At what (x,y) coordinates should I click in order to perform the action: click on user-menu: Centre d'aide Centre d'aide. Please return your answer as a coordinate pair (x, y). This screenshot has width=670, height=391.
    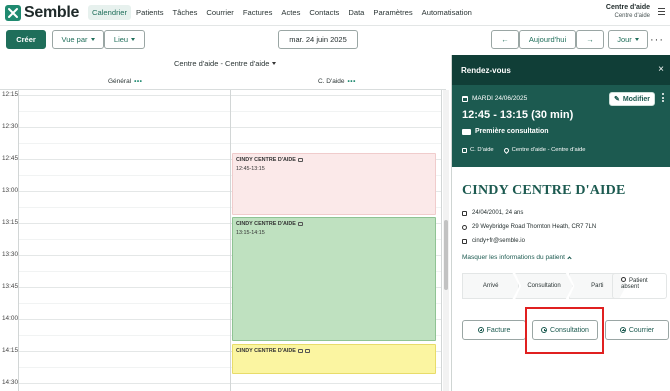
    Looking at the image, I should click on (628, 11).